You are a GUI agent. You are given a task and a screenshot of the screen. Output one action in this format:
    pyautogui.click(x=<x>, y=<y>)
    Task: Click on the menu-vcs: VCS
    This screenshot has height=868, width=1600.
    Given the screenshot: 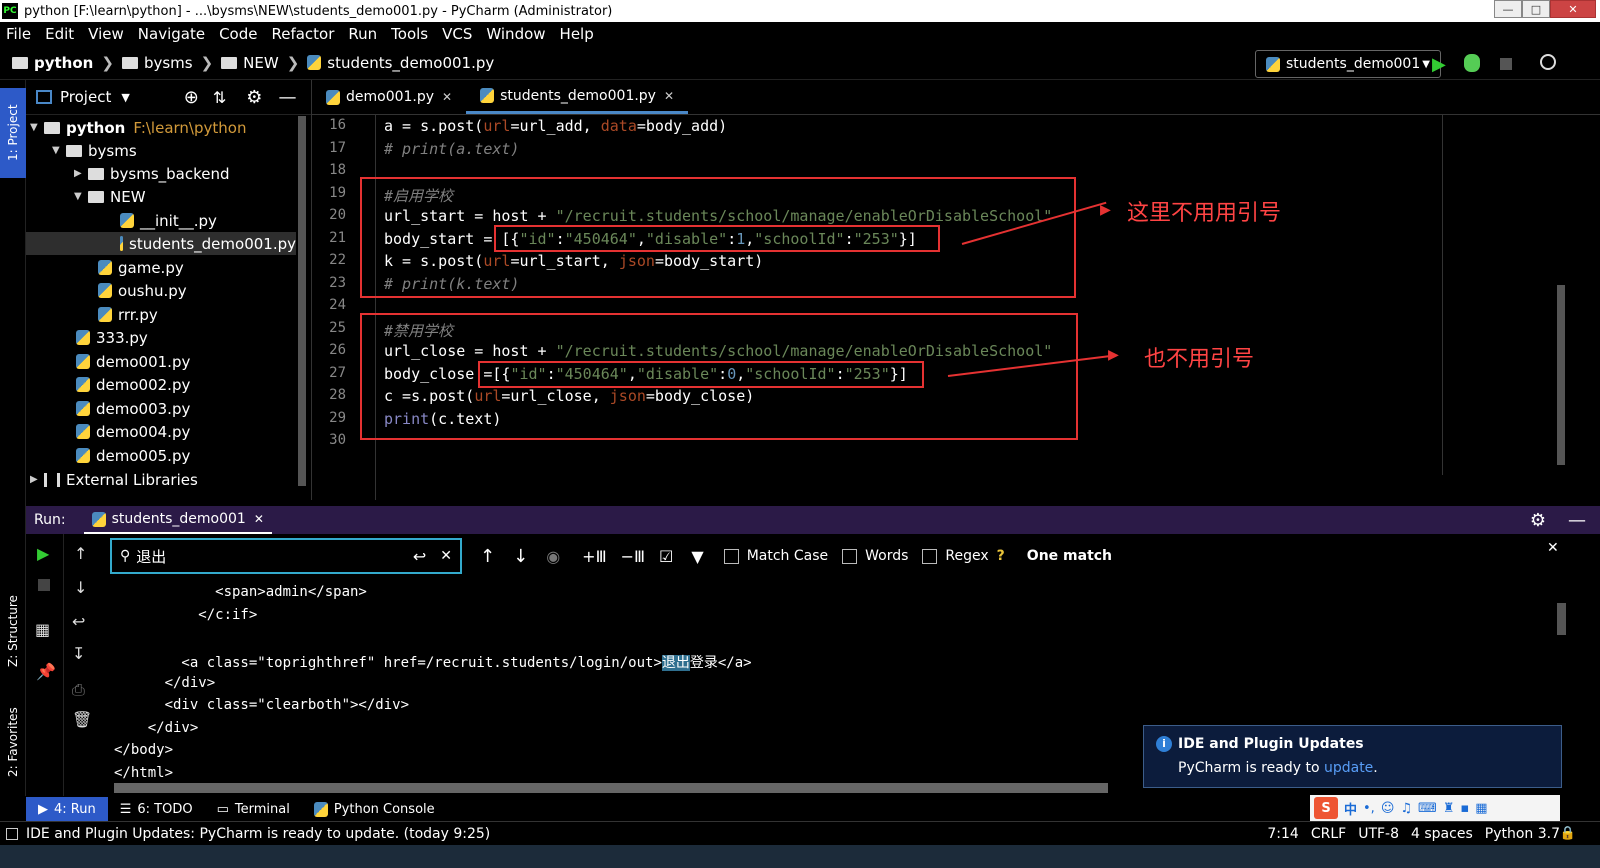 What is the action you would take?
    pyautogui.click(x=457, y=34)
    